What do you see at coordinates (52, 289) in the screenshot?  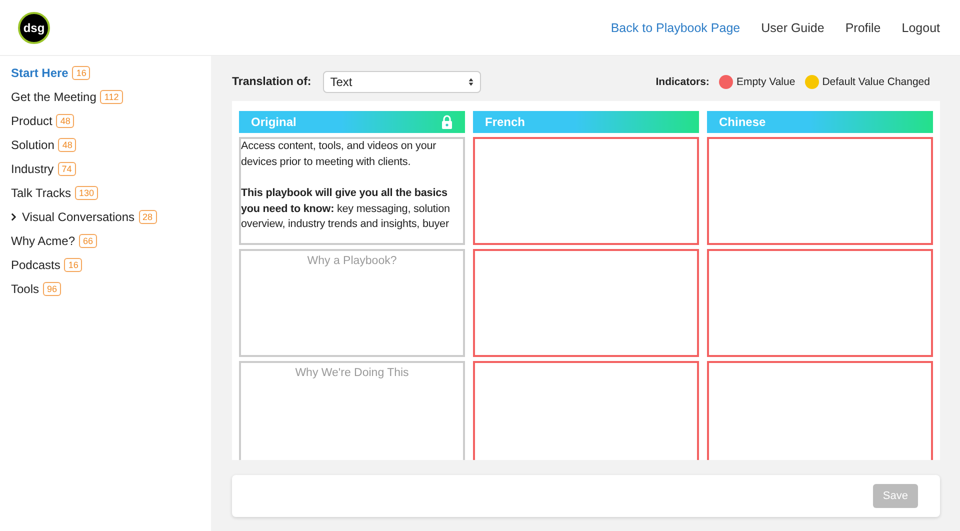 I see `count-badge: 96` at bounding box center [52, 289].